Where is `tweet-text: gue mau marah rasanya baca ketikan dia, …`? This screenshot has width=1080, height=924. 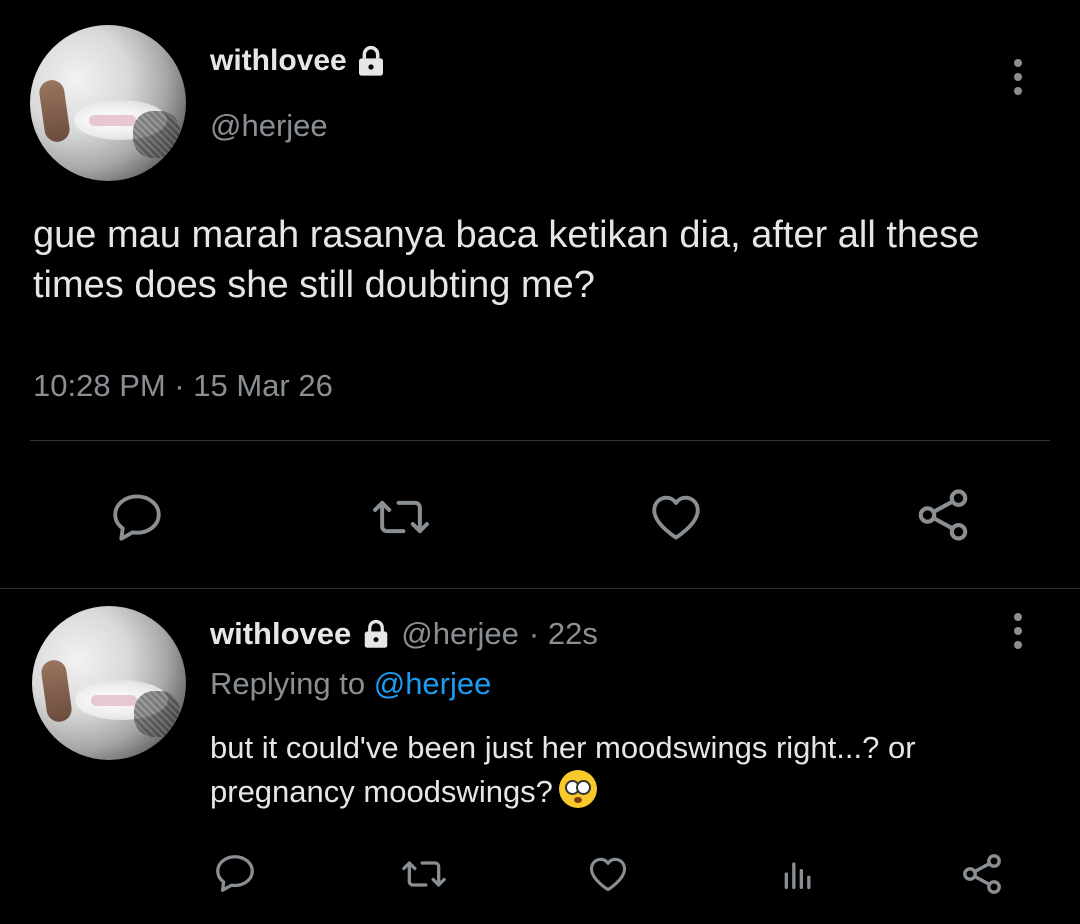
tweet-text: gue mau marah rasanya baca ketikan dia, … is located at coordinates (511, 260).